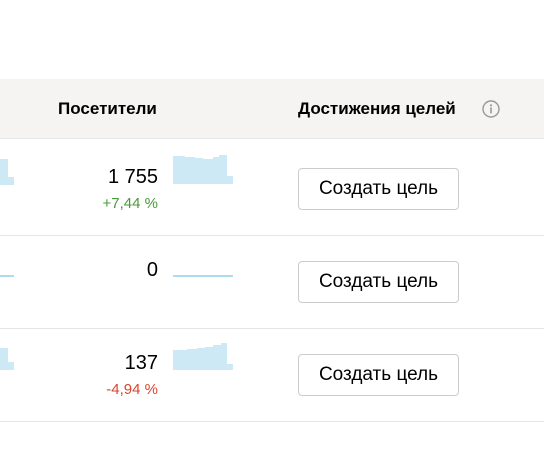  I want to click on row-1-sparkline-partial, so click(7, 172).